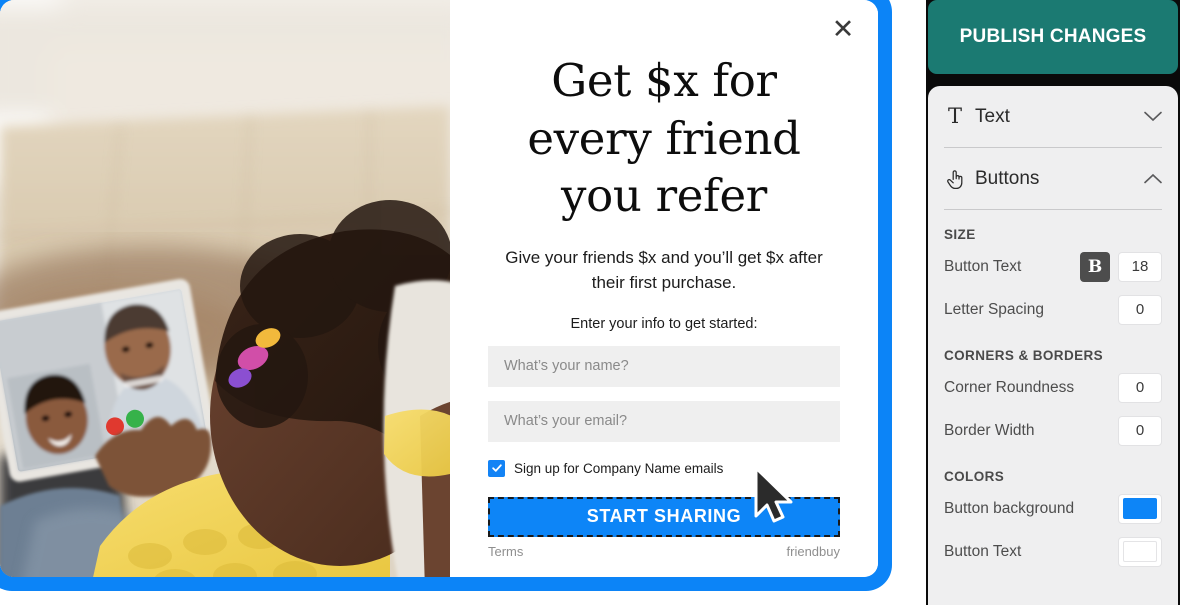  Describe the element at coordinates (1053, 37) in the screenshot. I see `publish-changes-button: PUBLISH CHANGES` at that location.